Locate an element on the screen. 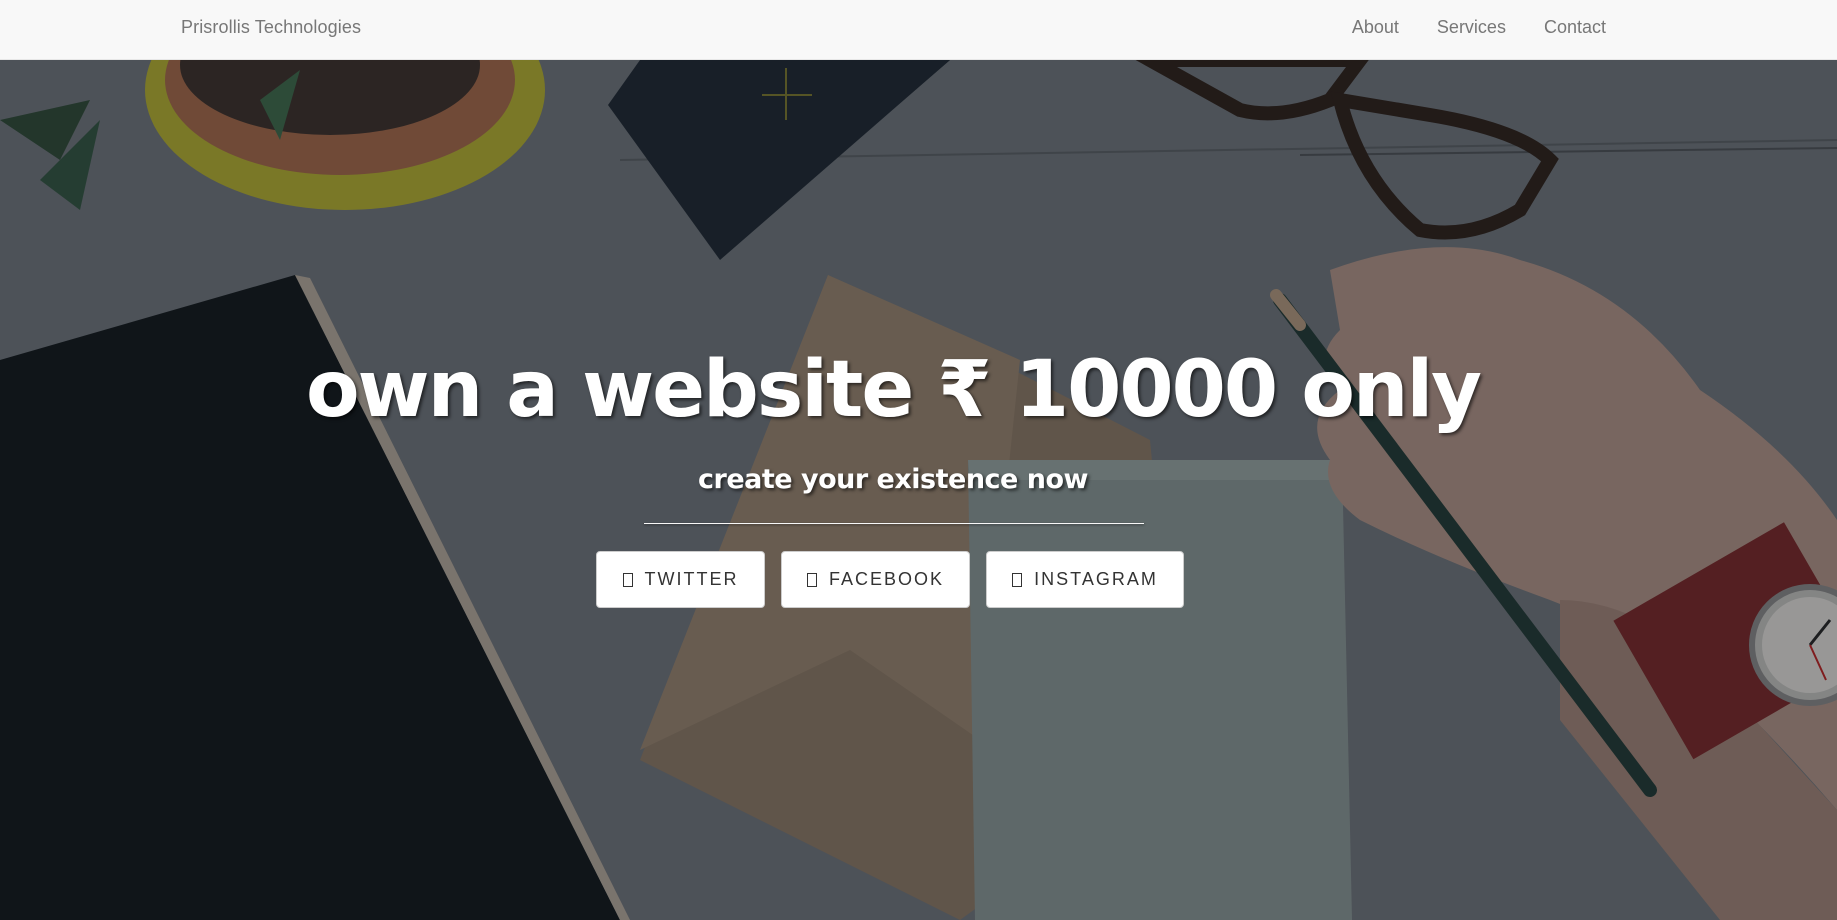  instagram-button: INSTAGRAM is located at coordinates (1085, 579).